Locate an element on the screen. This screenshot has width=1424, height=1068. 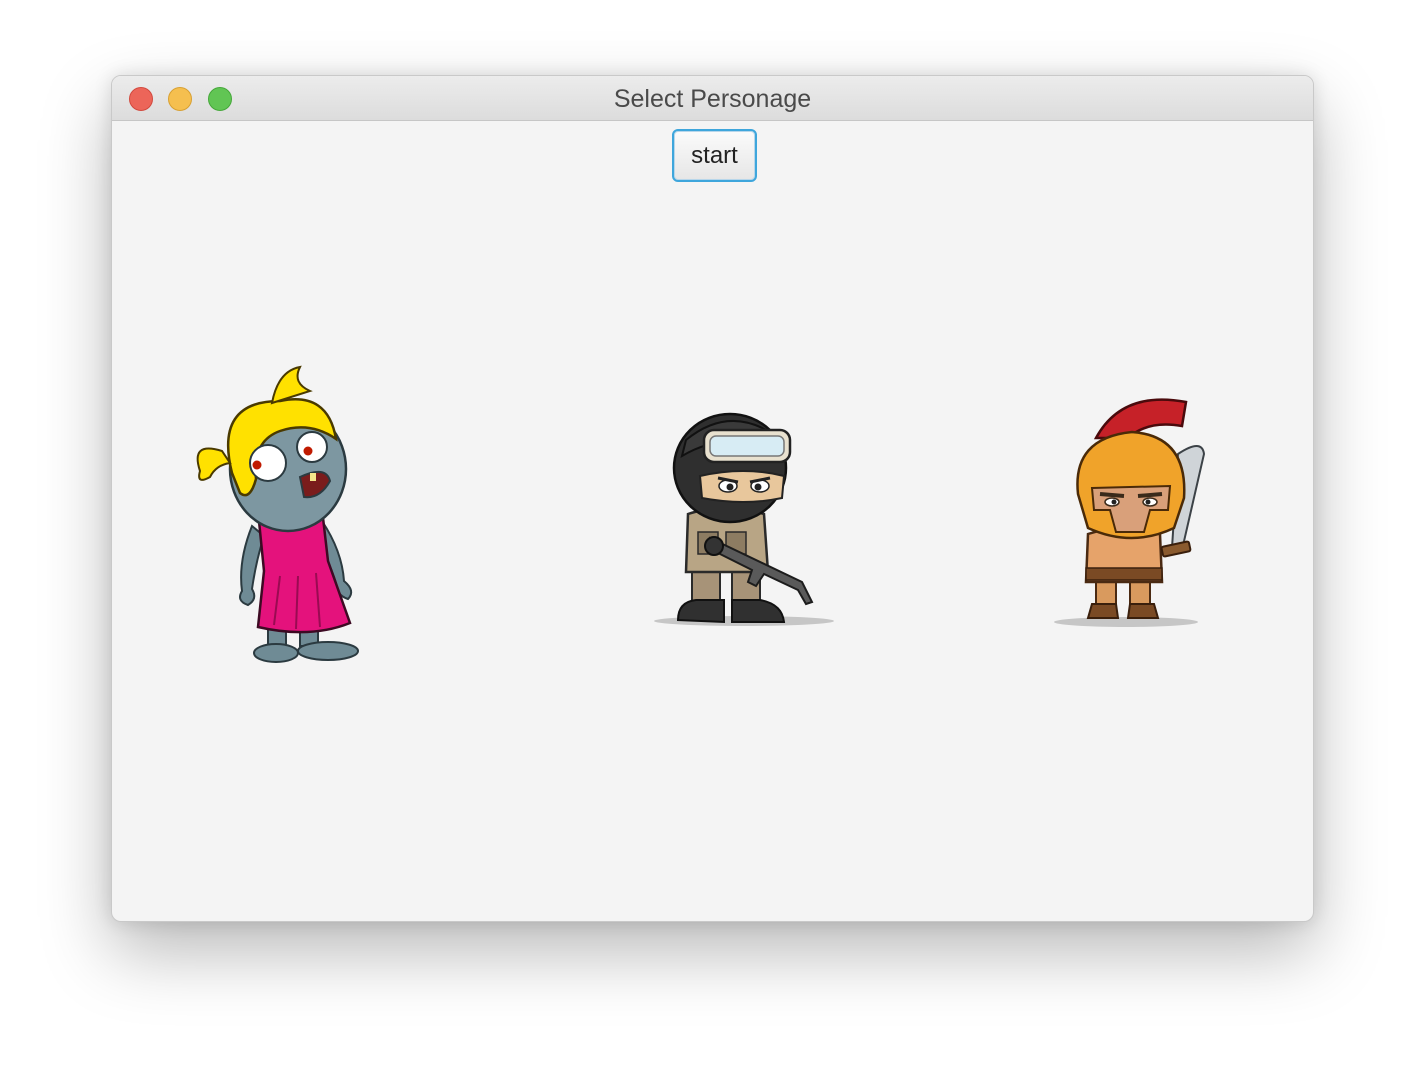
soldier-icon is located at coordinates (744, 519).